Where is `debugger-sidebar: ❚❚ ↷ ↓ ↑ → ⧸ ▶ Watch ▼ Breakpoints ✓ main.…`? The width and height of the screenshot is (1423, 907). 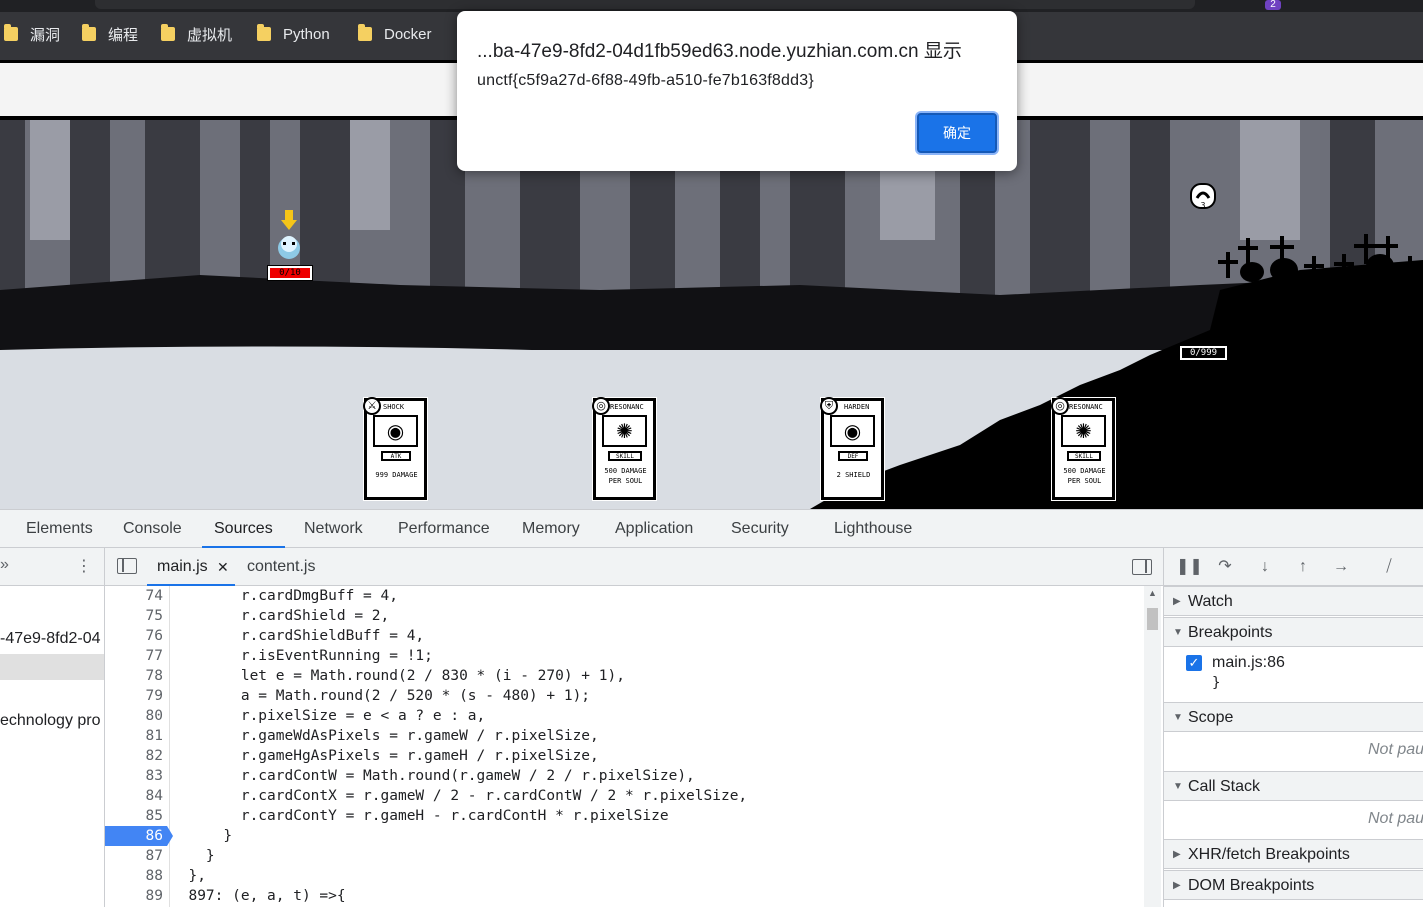
debugger-sidebar: ❚❚ ↷ ↓ ↑ → ⧸ ▶ Watch ▼ Breakpoints ✓ main.… is located at coordinates (1293, 727).